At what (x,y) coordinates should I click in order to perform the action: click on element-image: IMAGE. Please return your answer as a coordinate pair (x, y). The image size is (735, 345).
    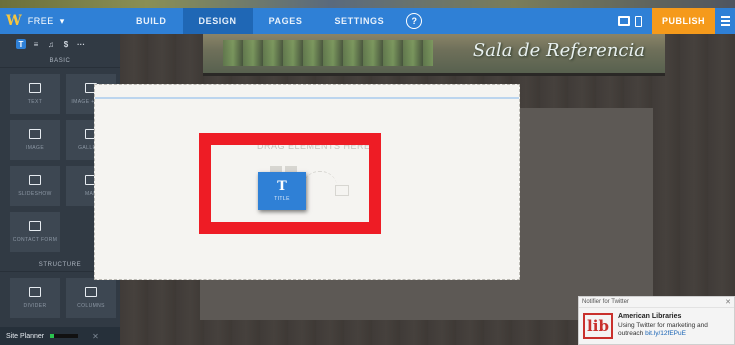
    Looking at the image, I should click on (35, 140).